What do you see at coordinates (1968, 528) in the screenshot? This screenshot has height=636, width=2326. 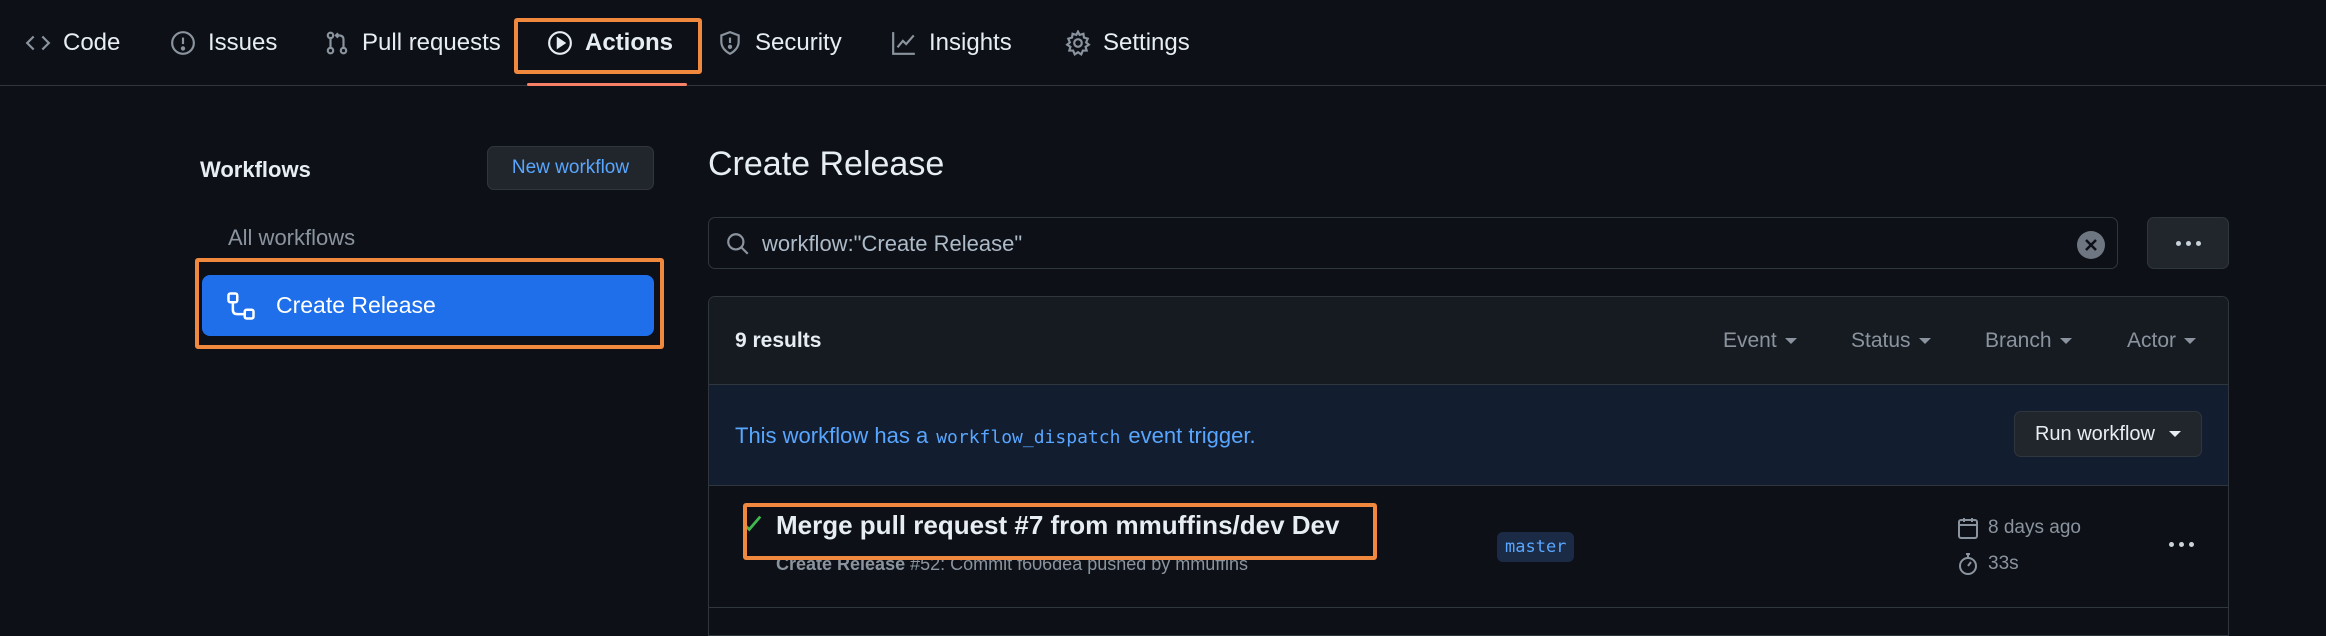 I see `calendar-icon` at bounding box center [1968, 528].